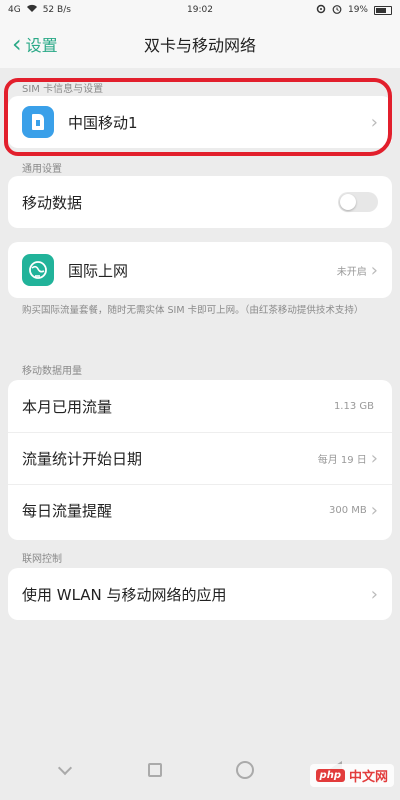 The width and height of the screenshot is (400, 800). I want to click on start-date-label: 流量统计开始日期, so click(82, 459).